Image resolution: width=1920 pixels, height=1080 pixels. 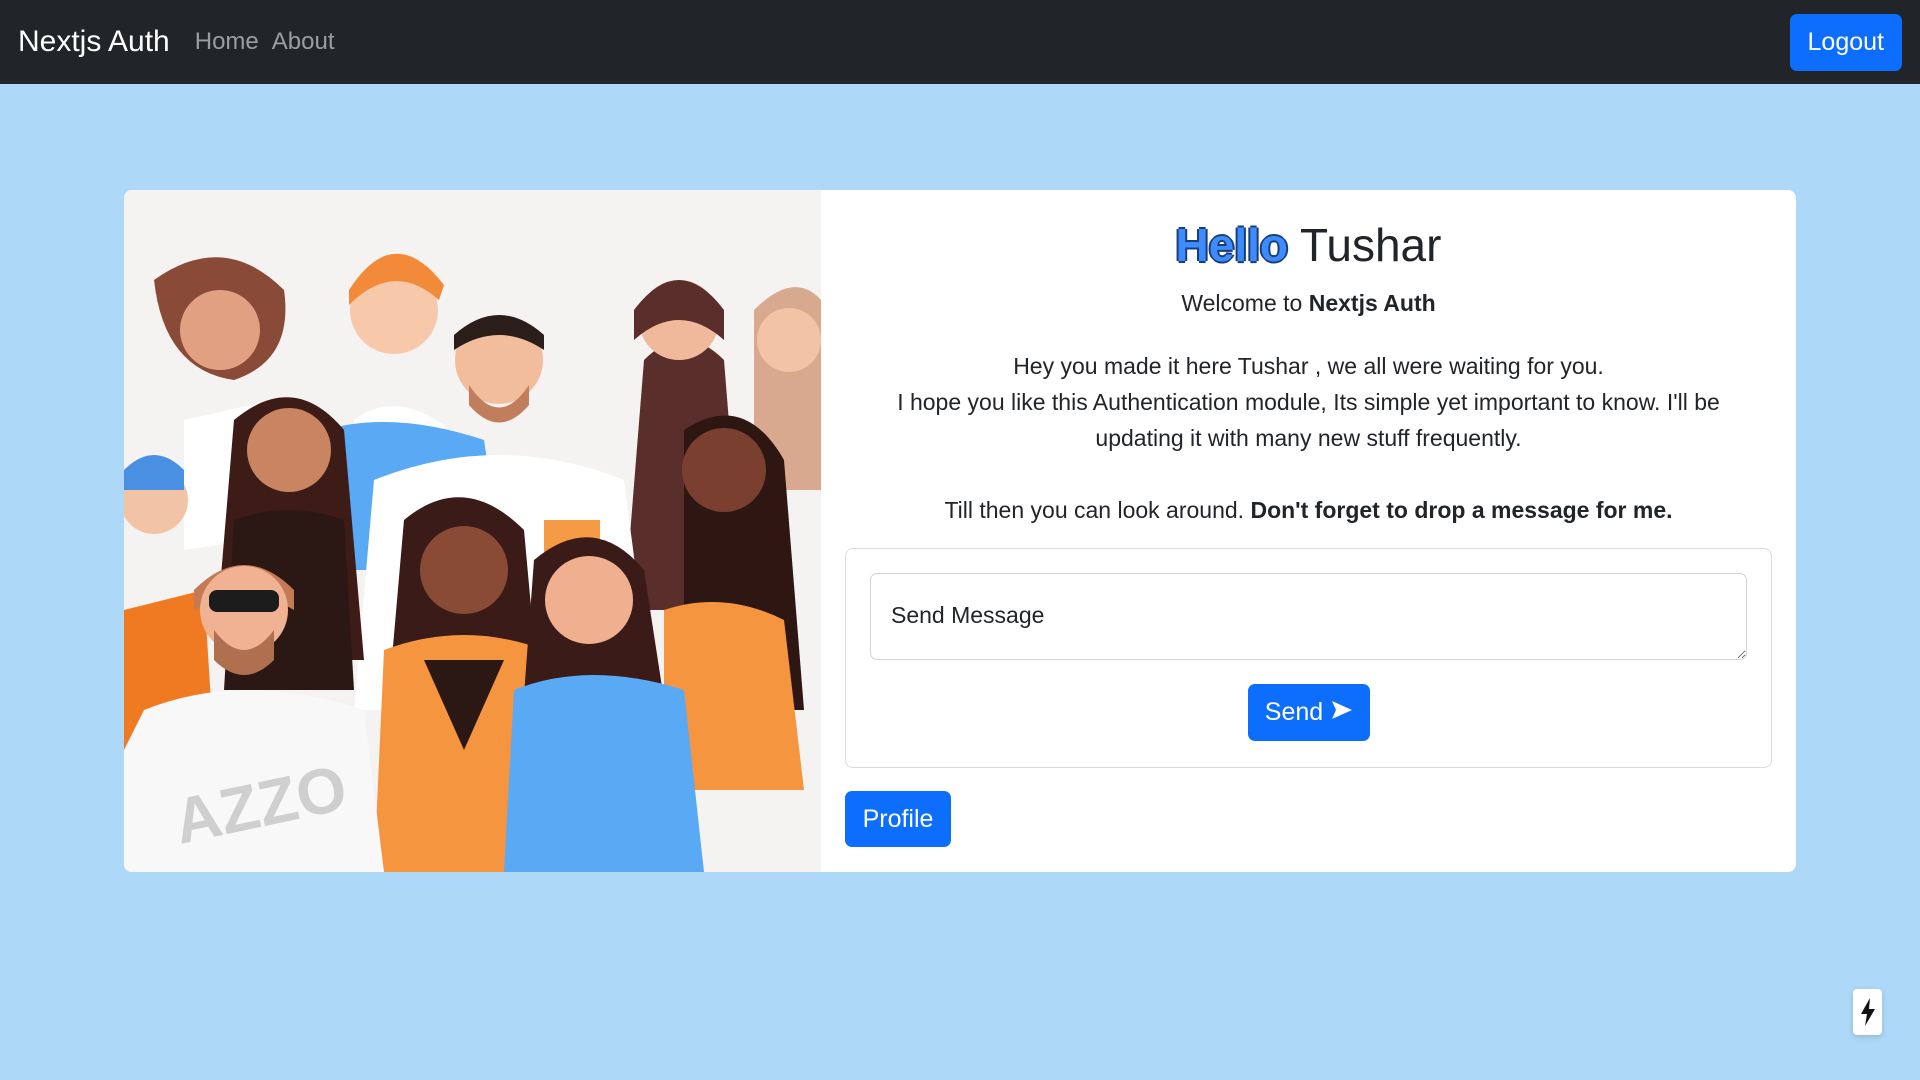 I want to click on page-title: Hello Tushar, so click(x=1308, y=245).